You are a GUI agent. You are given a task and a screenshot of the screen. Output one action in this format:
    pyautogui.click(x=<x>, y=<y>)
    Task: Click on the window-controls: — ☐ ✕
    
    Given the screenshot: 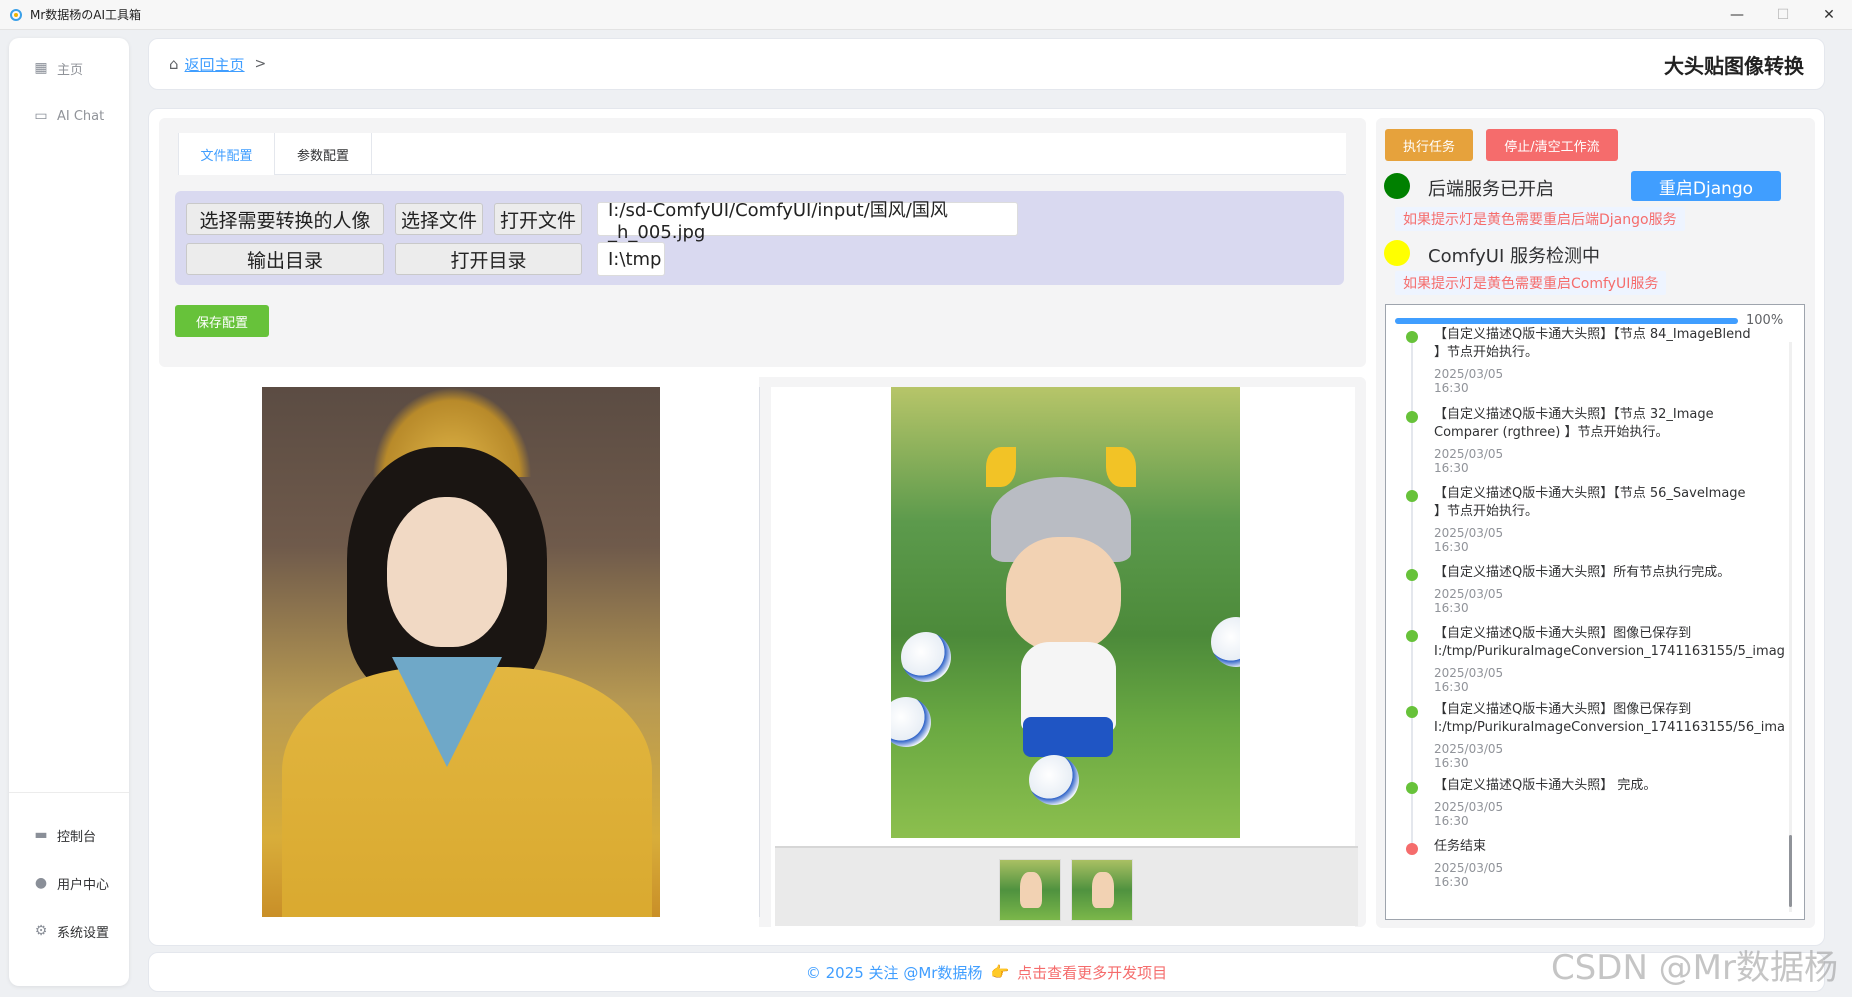 What is the action you would take?
    pyautogui.click(x=1783, y=15)
    